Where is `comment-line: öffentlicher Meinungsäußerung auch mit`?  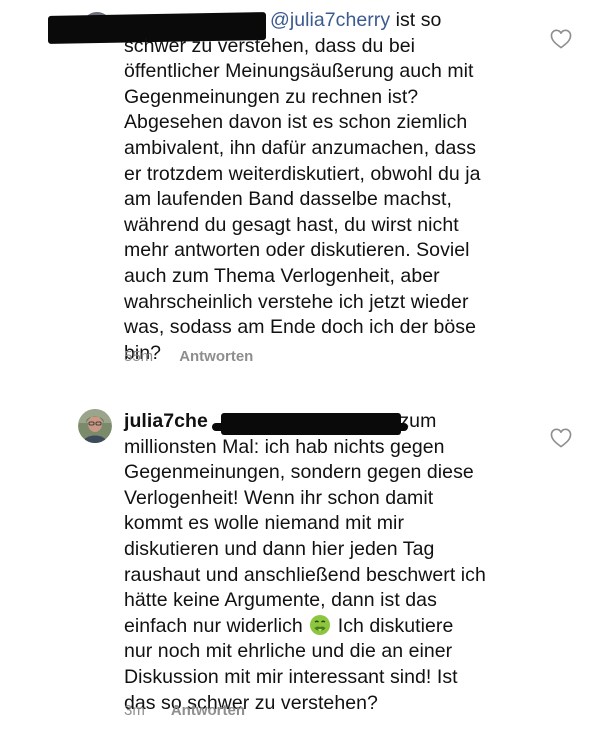 comment-line: öffentlicher Meinungsäußerung auch mit is located at coordinates (299, 71).